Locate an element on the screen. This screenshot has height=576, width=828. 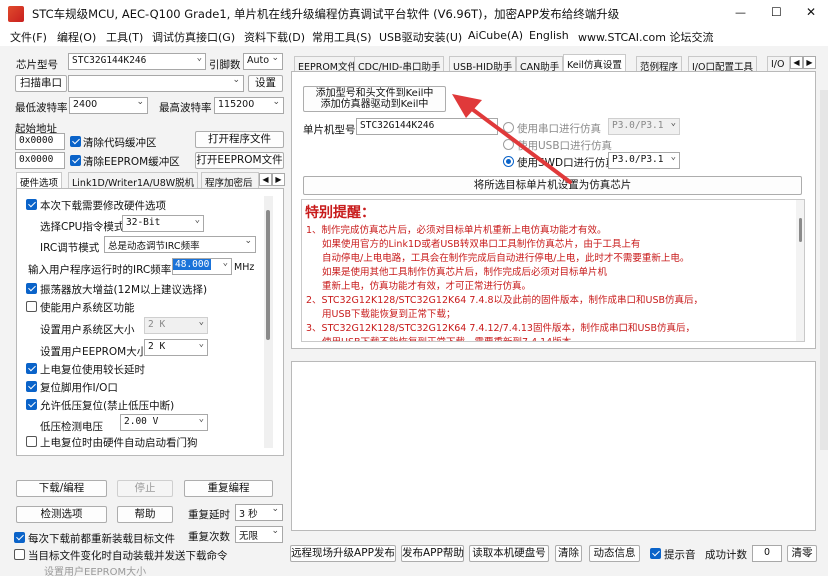
window-edge-scrollbar is located at coordinates (824, 270).